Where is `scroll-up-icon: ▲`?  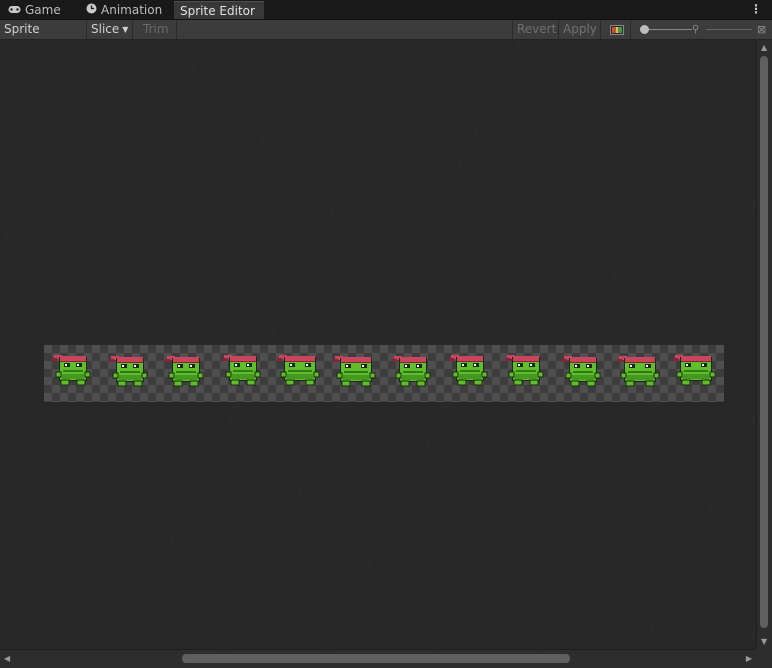 scroll-up-icon: ▲ is located at coordinates (764, 47).